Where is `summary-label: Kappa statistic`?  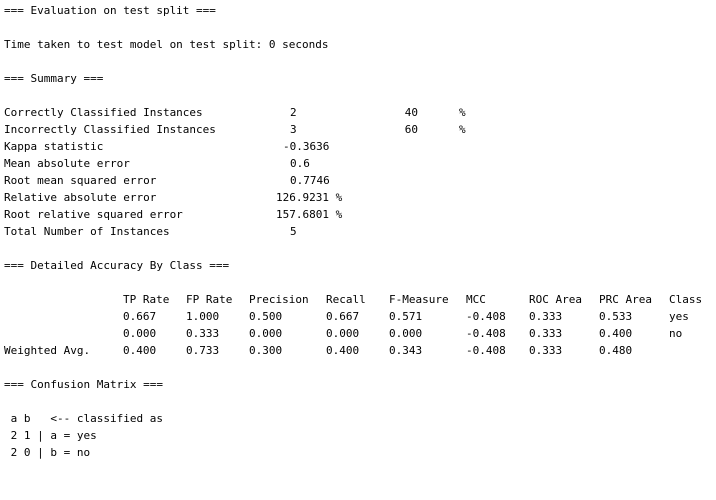 summary-label: Kappa statistic is located at coordinates (54, 146).